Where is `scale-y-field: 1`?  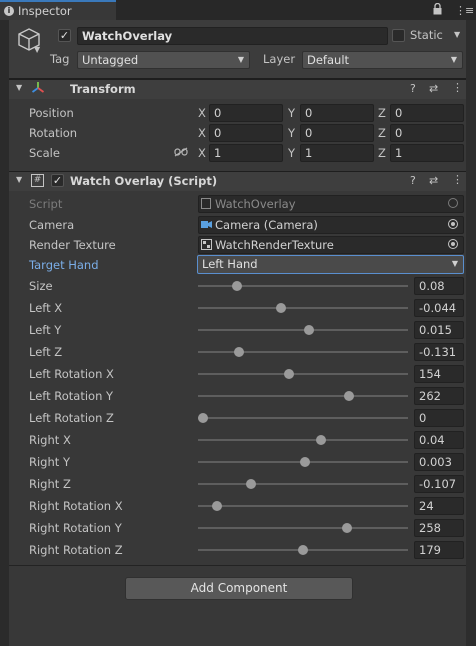 scale-y-field: 1 is located at coordinates (337, 153).